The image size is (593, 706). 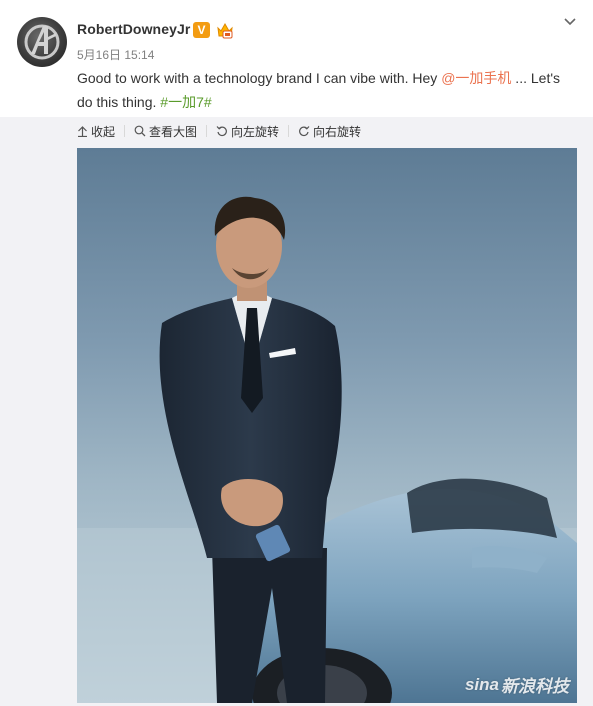 What do you see at coordinates (337, 131) in the screenshot?
I see `rotate-right-label: 向右旋转` at bounding box center [337, 131].